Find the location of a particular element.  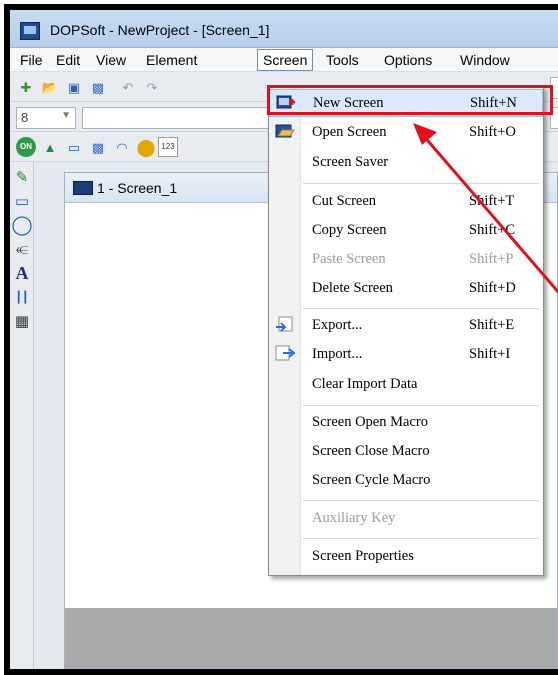

menu-item-label: Screen Saver is located at coordinates (350, 162).